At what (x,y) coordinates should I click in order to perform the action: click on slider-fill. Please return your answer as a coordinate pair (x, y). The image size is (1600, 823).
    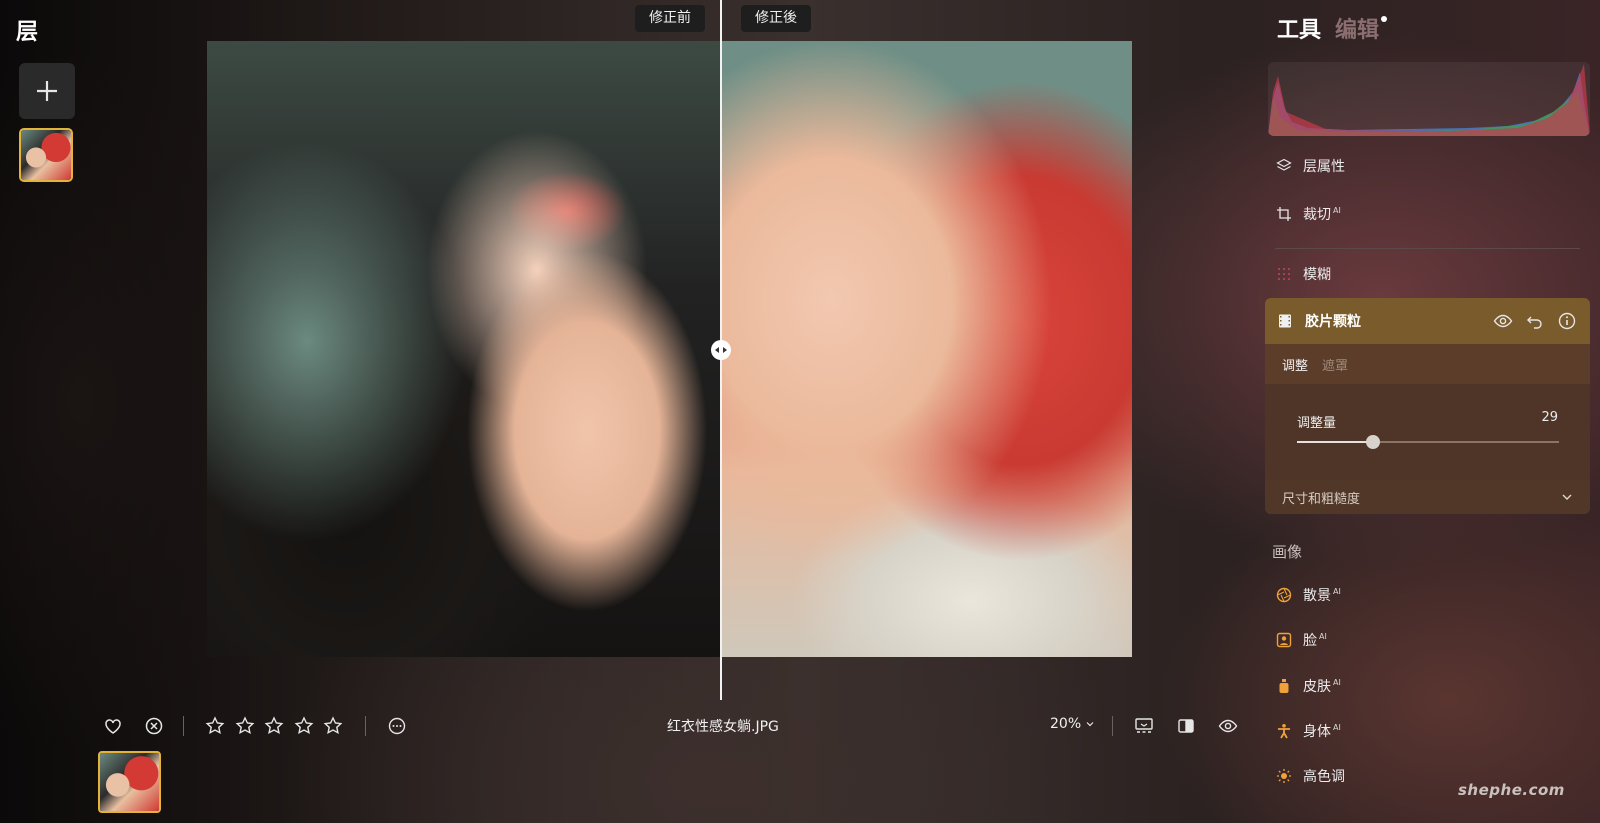
    Looking at the image, I should click on (1335, 442).